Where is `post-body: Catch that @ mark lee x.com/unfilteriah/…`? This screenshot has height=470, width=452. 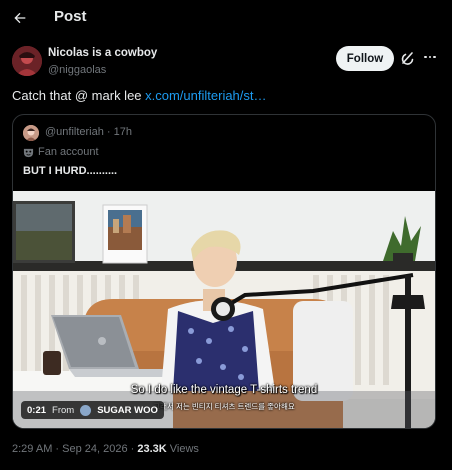 post-body: Catch that @ mark lee x.com/unfilteriah/… is located at coordinates (139, 95).